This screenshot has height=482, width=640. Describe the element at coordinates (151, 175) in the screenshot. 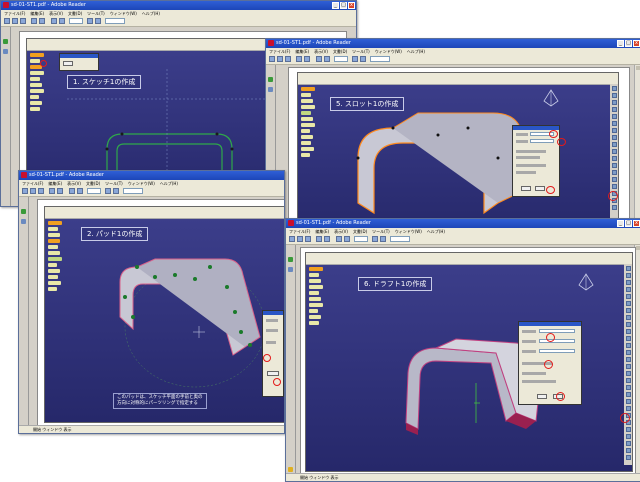

I see `title-bar: sd-01-ST1.pdf - Adobe Reader` at that location.